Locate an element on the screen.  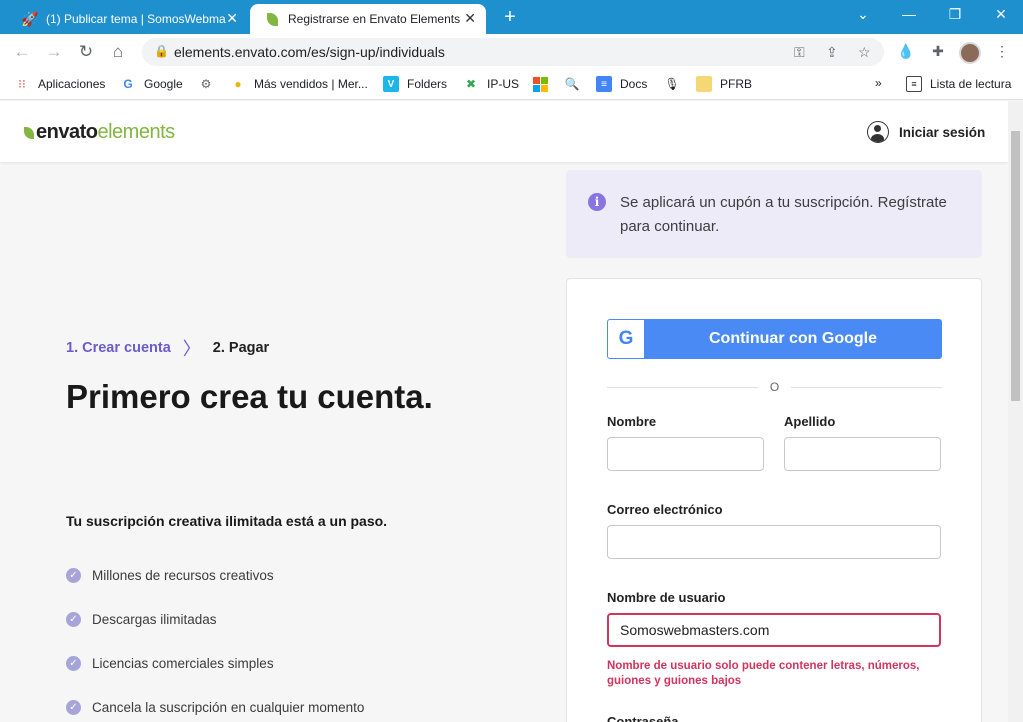
mic-icon: 🎙 is located at coordinates (672, 84).